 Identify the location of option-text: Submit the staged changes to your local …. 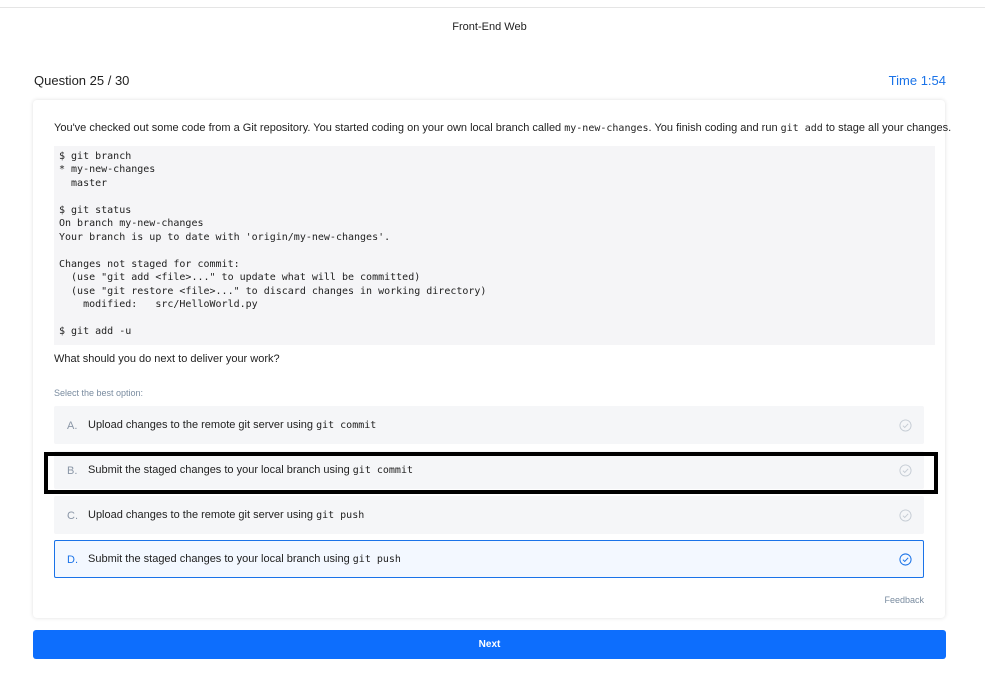
(244, 559).